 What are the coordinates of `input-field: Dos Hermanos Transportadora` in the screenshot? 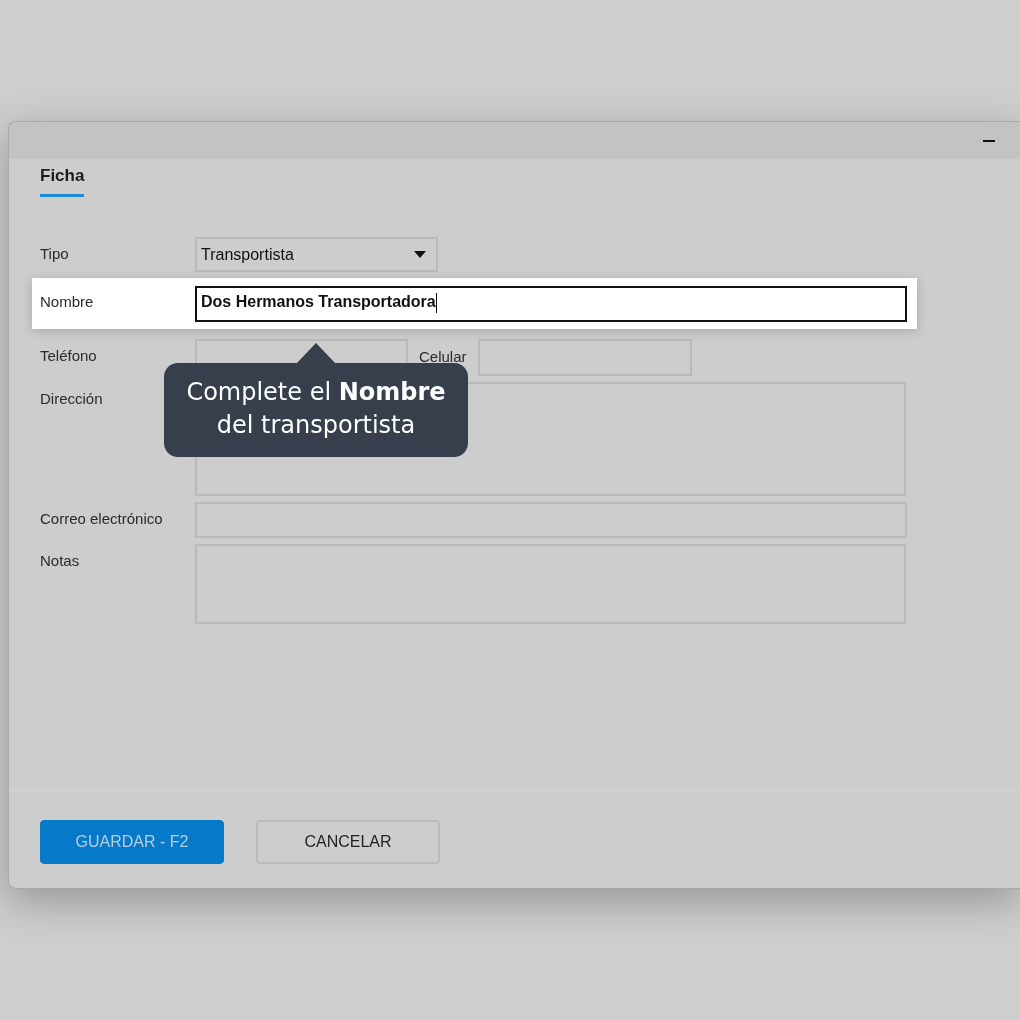 It's located at (551, 304).